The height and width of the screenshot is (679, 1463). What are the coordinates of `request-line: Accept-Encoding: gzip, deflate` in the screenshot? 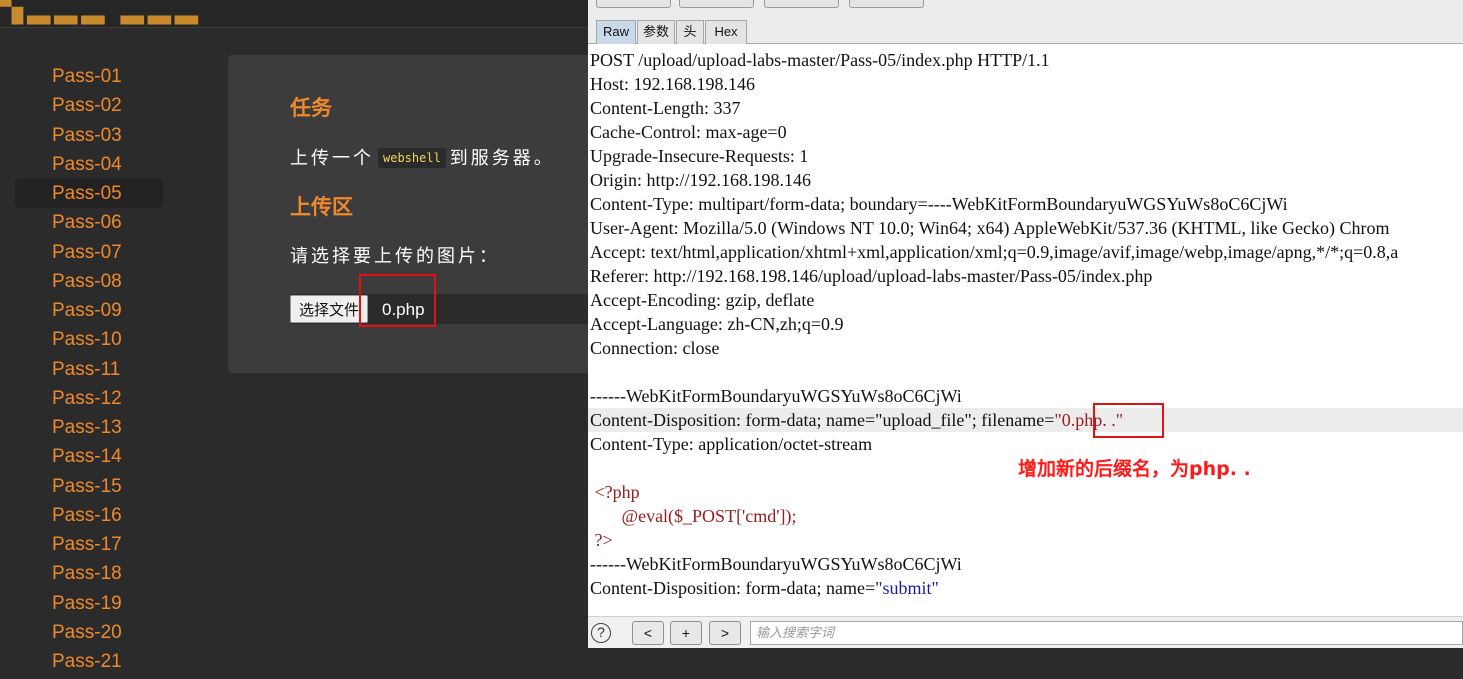 It's located at (702, 300).